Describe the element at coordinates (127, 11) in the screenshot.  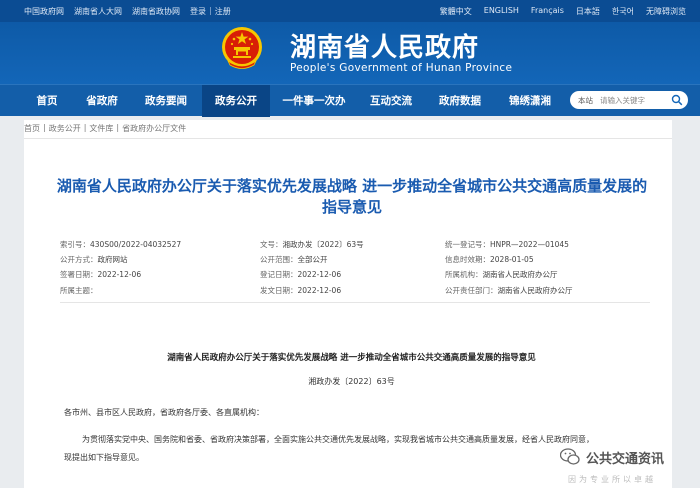
I see `top-links: 中国政府网 湖南省人大网 湖南省政协网 登录 | 注册` at that location.